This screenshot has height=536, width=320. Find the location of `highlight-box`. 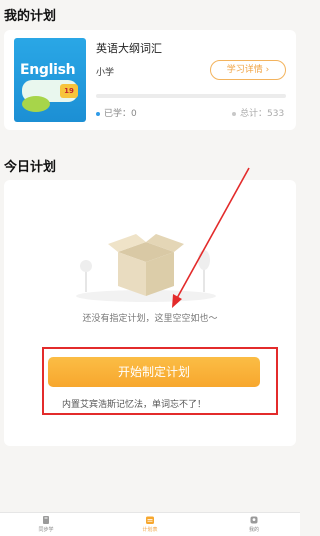

highlight-box is located at coordinates (160, 381).